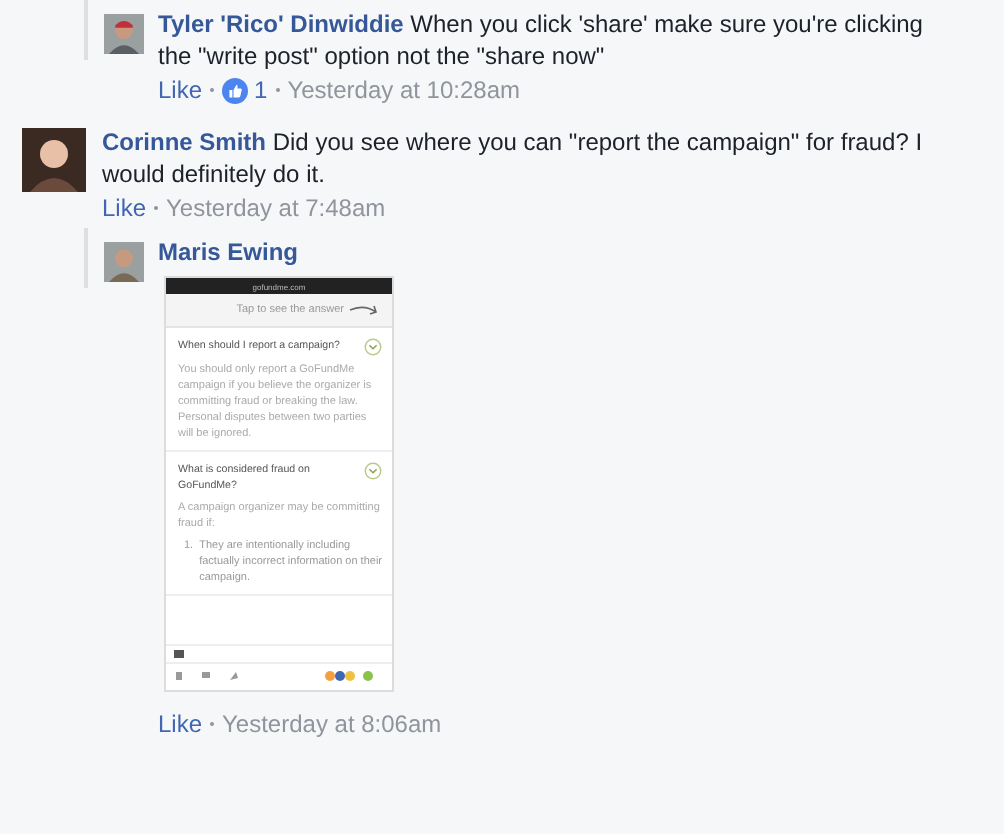 The height and width of the screenshot is (834, 1004). Describe the element at coordinates (228, 252) in the screenshot. I see `author-link: Maris Ewing` at that location.